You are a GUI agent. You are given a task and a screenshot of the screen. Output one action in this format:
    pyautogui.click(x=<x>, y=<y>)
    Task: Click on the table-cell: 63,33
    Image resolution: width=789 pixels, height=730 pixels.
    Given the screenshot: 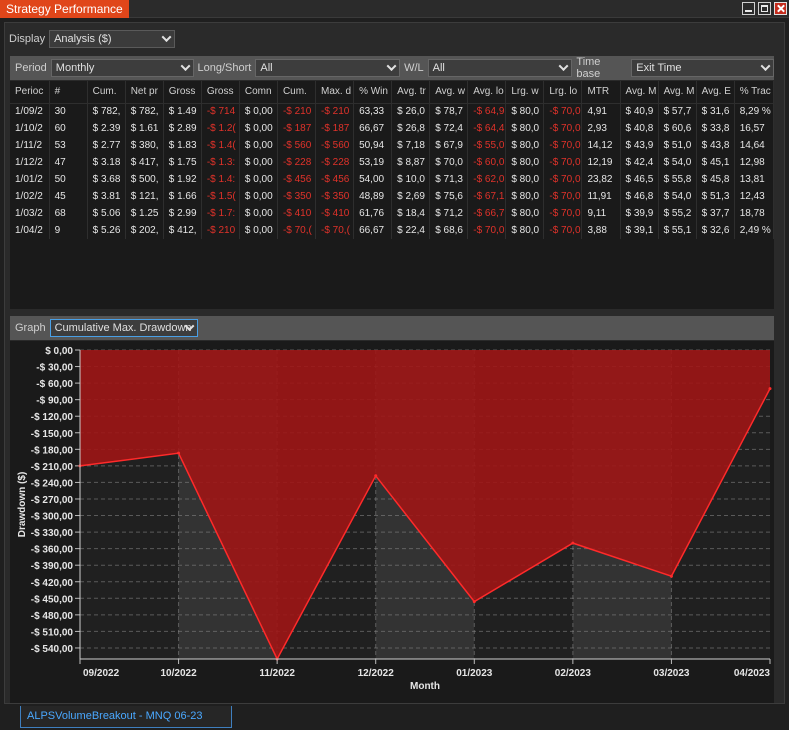 What is the action you would take?
    pyautogui.click(x=373, y=111)
    